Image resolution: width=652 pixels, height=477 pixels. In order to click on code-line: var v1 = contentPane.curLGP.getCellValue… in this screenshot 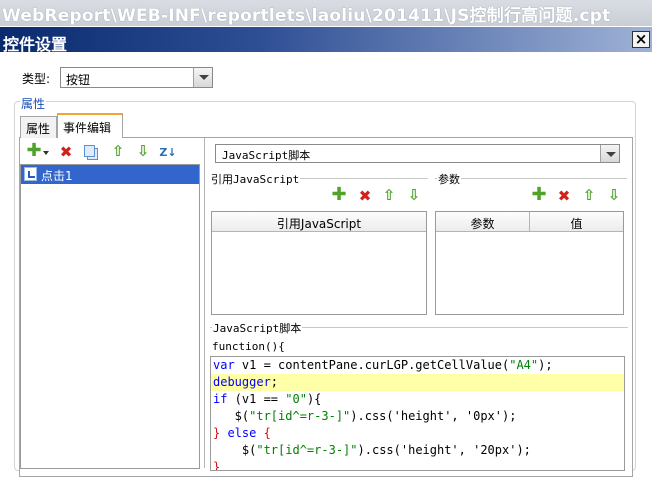, I will do `click(417, 365)`.